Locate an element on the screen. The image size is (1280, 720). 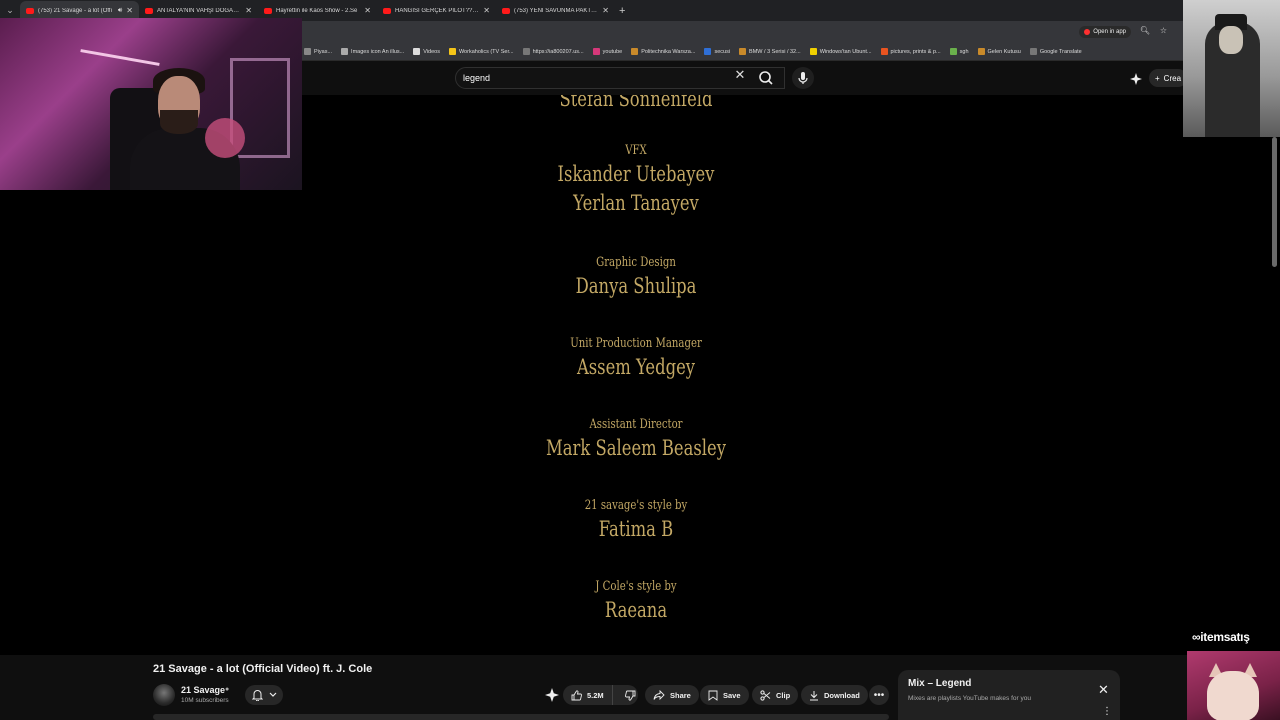
bookmark-item: secusi is located at coordinates (717, 51).